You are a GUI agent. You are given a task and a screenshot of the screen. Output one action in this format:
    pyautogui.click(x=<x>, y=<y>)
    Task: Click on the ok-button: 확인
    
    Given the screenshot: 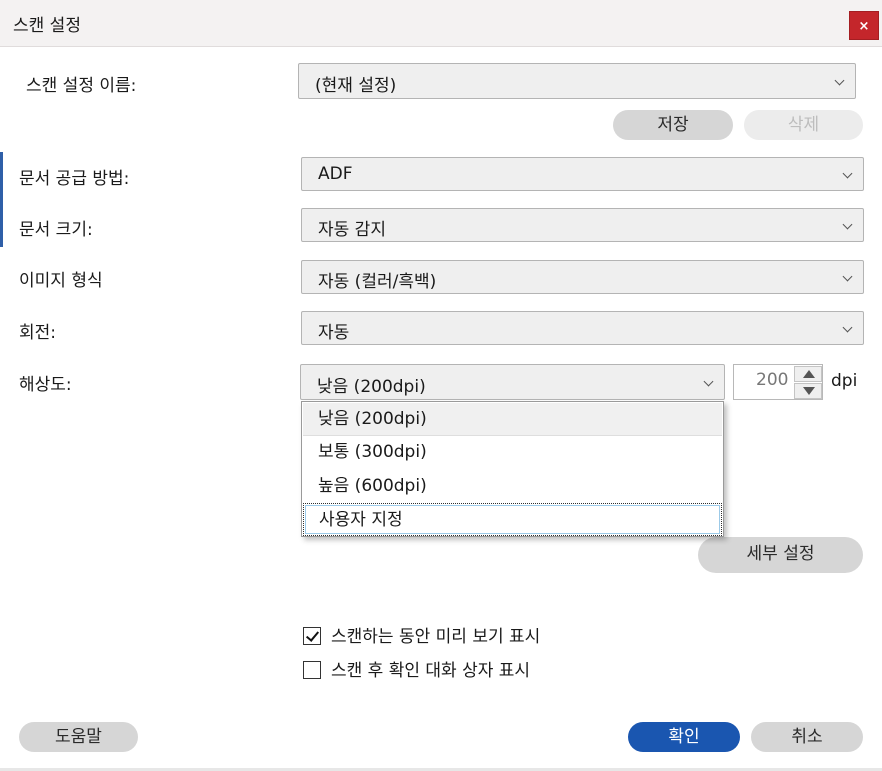 What is the action you would take?
    pyautogui.click(x=684, y=737)
    